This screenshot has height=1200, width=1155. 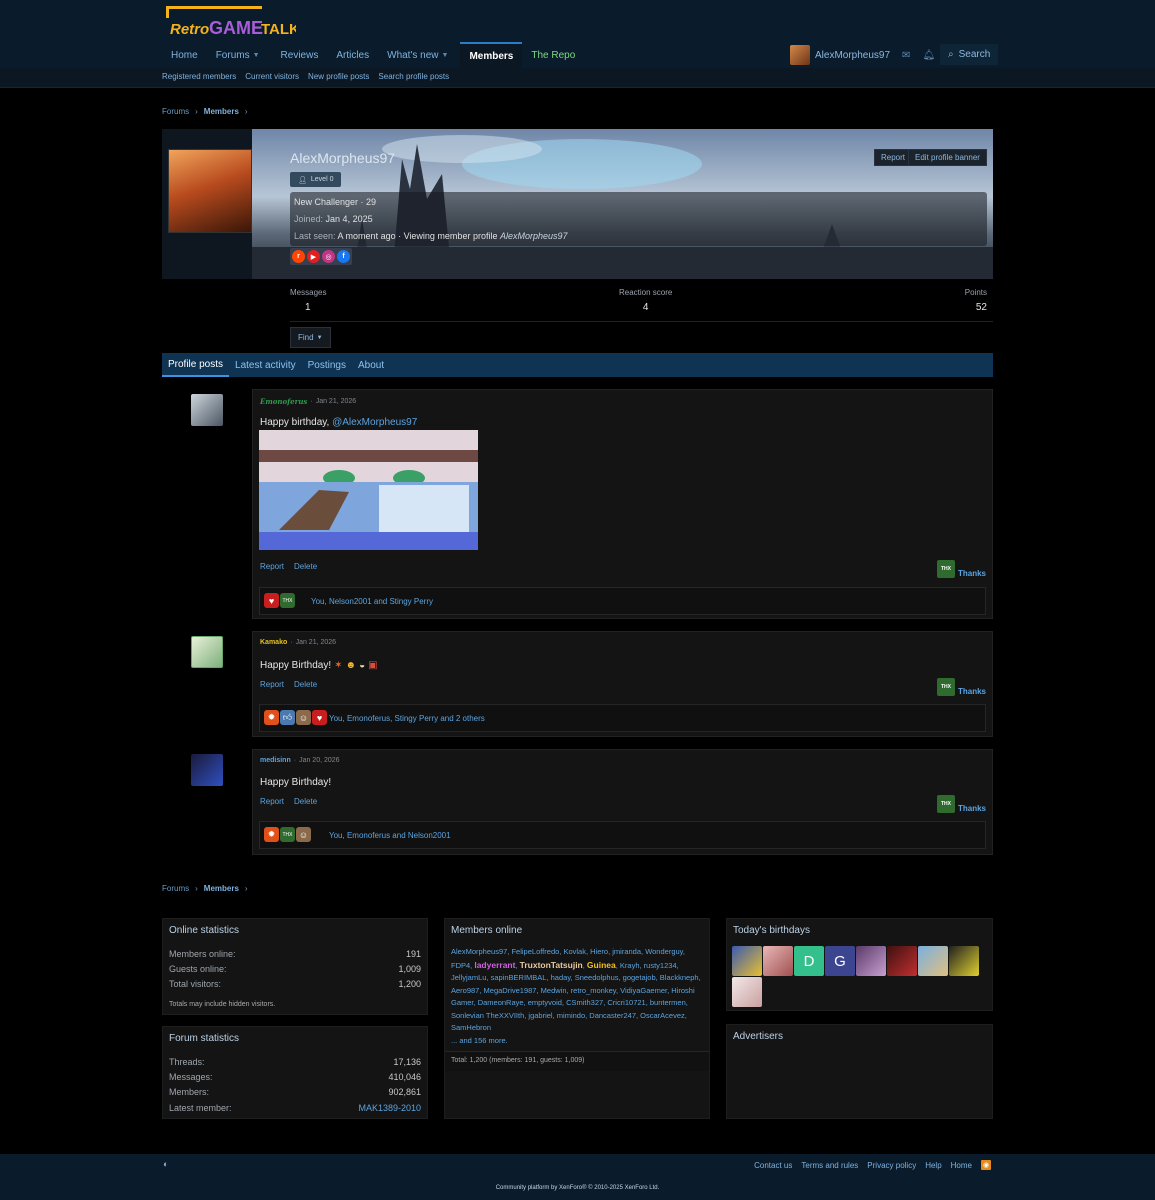 I want to click on report-button: Report, so click(x=893, y=157).